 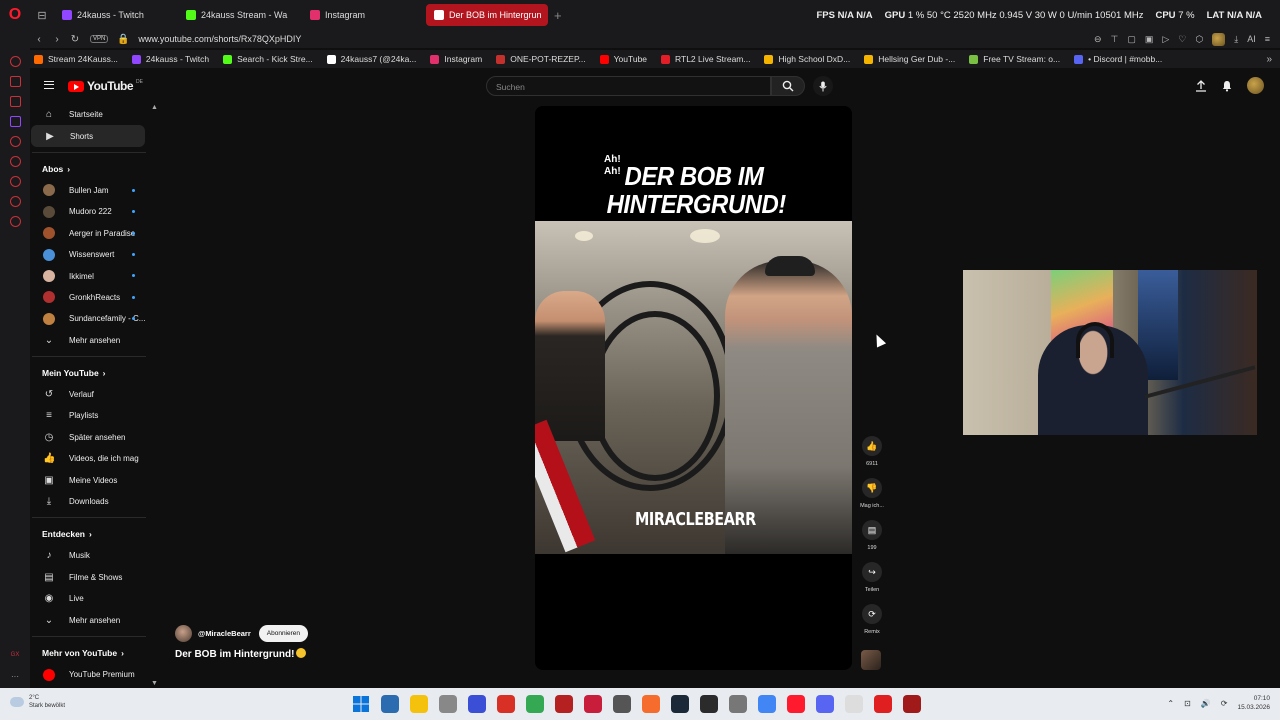 What do you see at coordinates (94, 394) in the screenshot?
I see `sidebar-item-library: ↺ Verlauf` at bounding box center [94, 394].